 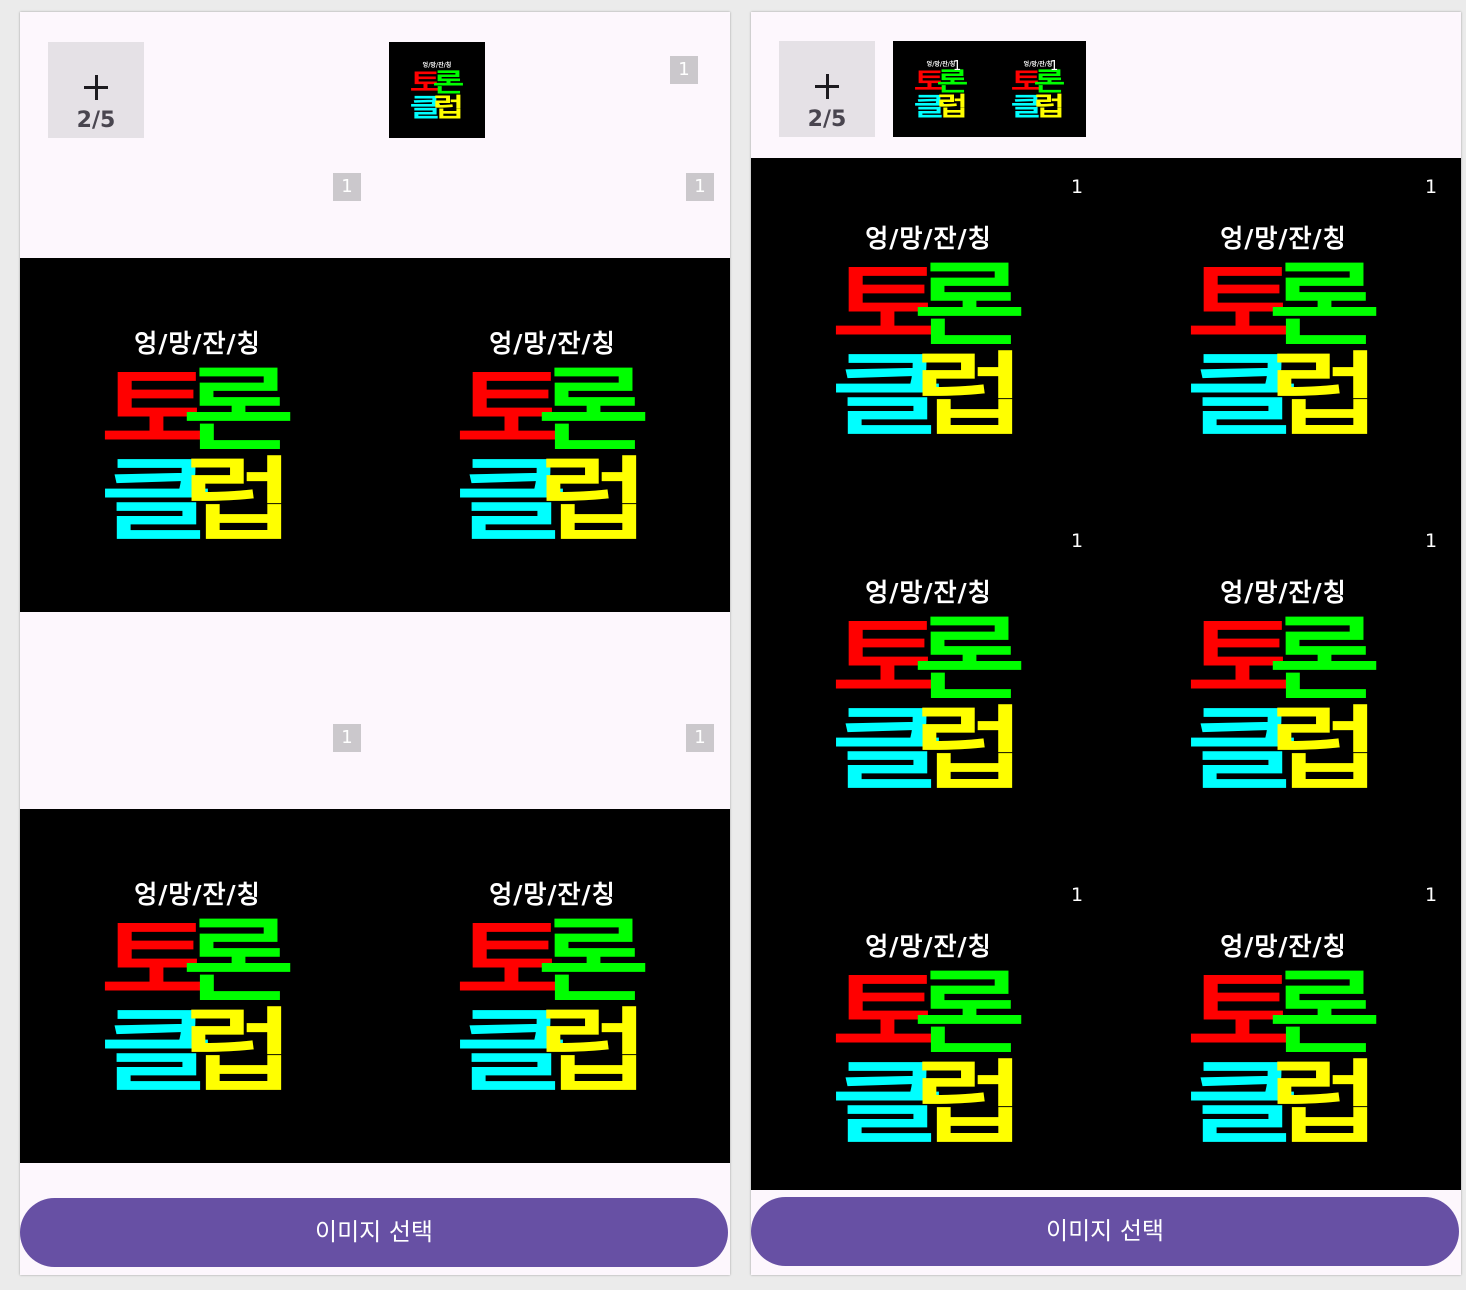 I want to click on selected-thumbnail: 엉/망/잔/칭 토 론 클 럽 엉/망/잔/칭 토 론 클 럽 1 1, so click(x=989, y=89).